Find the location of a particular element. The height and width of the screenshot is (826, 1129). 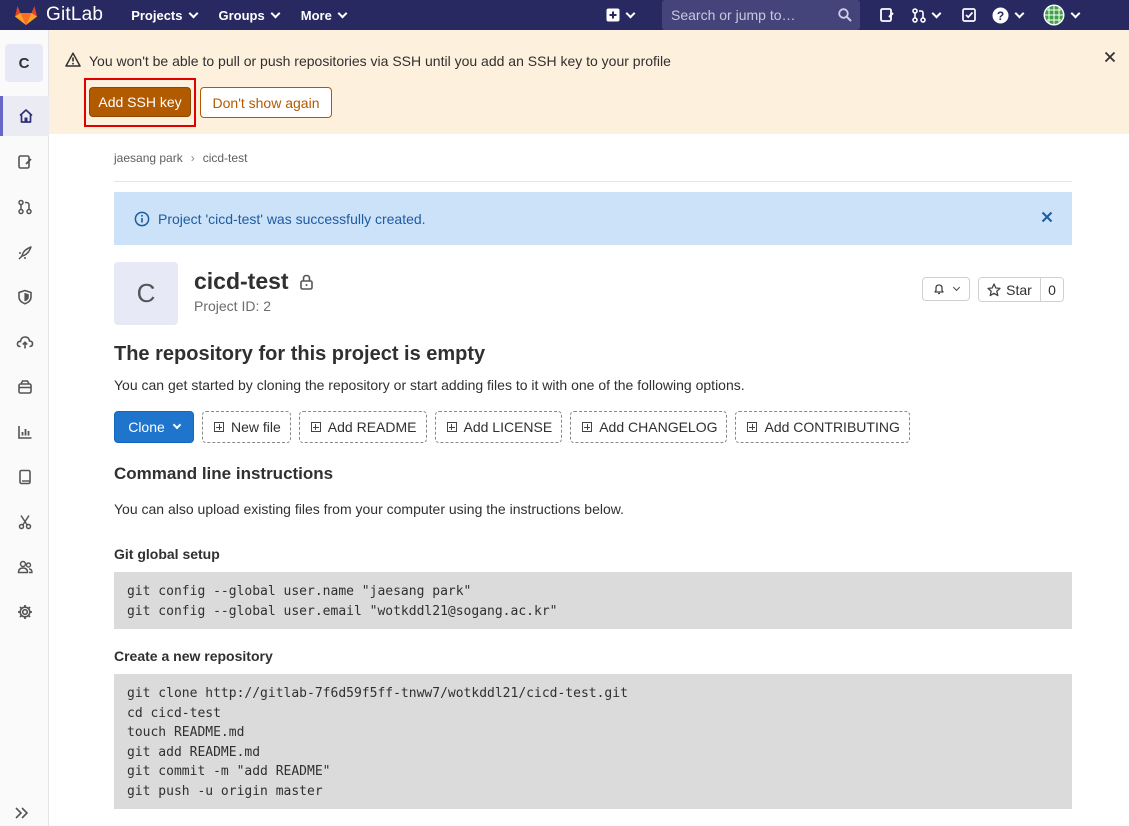

add-readme-label: Add README is located at coordinates (372, 427).